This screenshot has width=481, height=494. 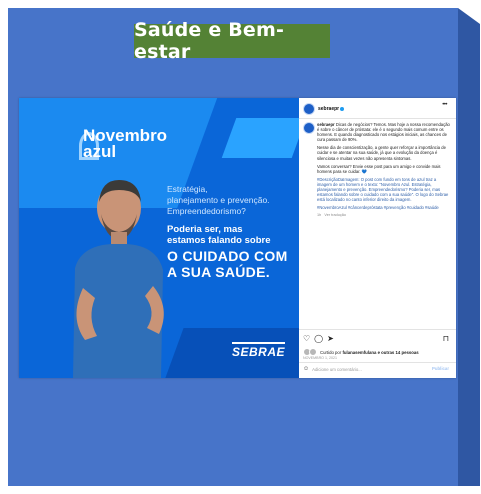 What do you see at coordinates (377, 118) in the screenshot?
I see `header-divider` at bounding box center [377, 118].